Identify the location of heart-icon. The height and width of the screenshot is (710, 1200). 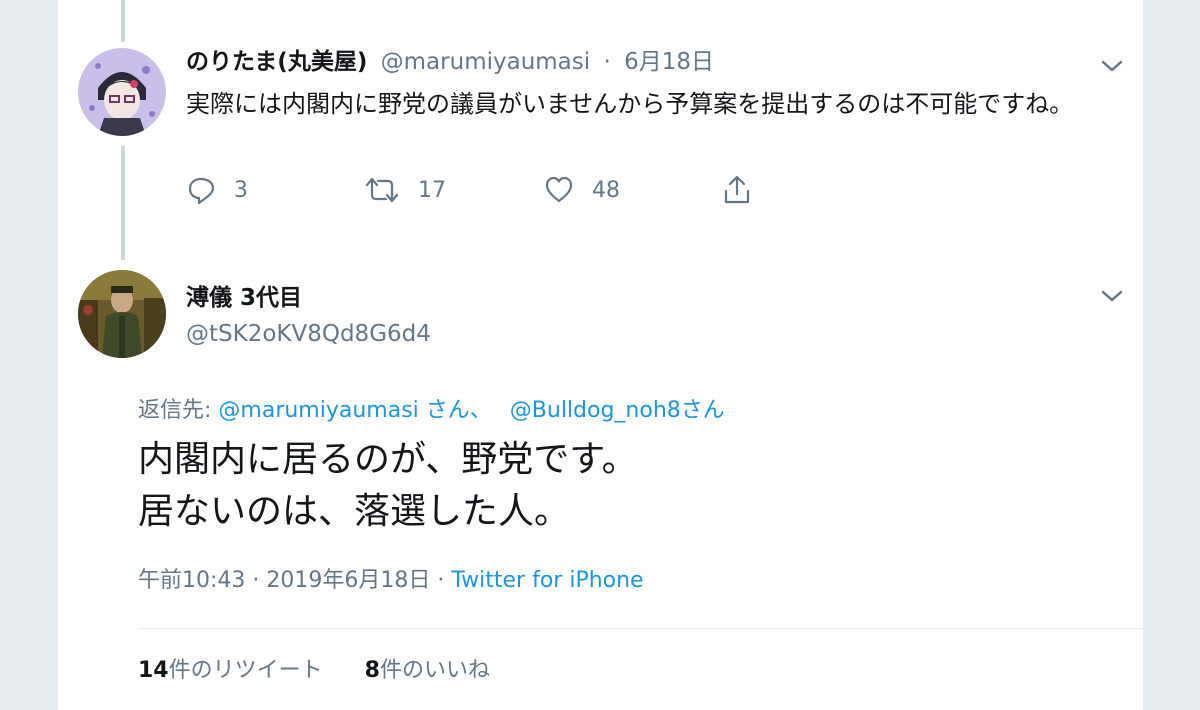
(559, 190).